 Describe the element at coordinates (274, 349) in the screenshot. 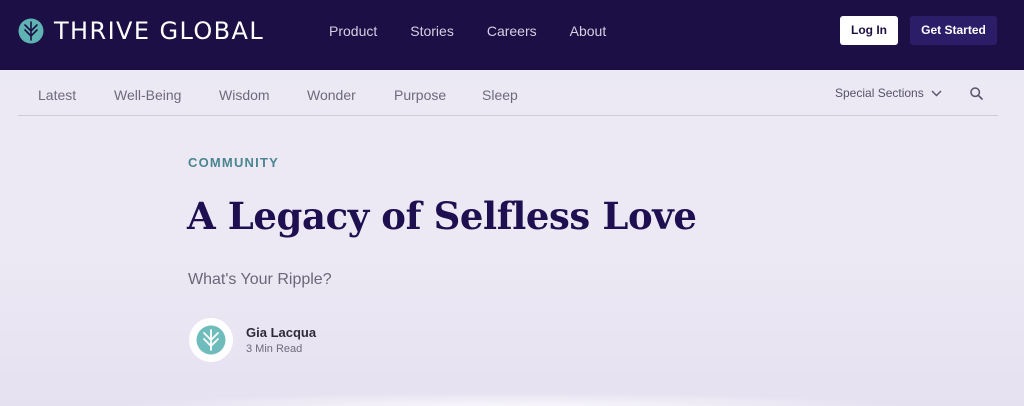

I see `read-time: 3 Min Read` at that location.